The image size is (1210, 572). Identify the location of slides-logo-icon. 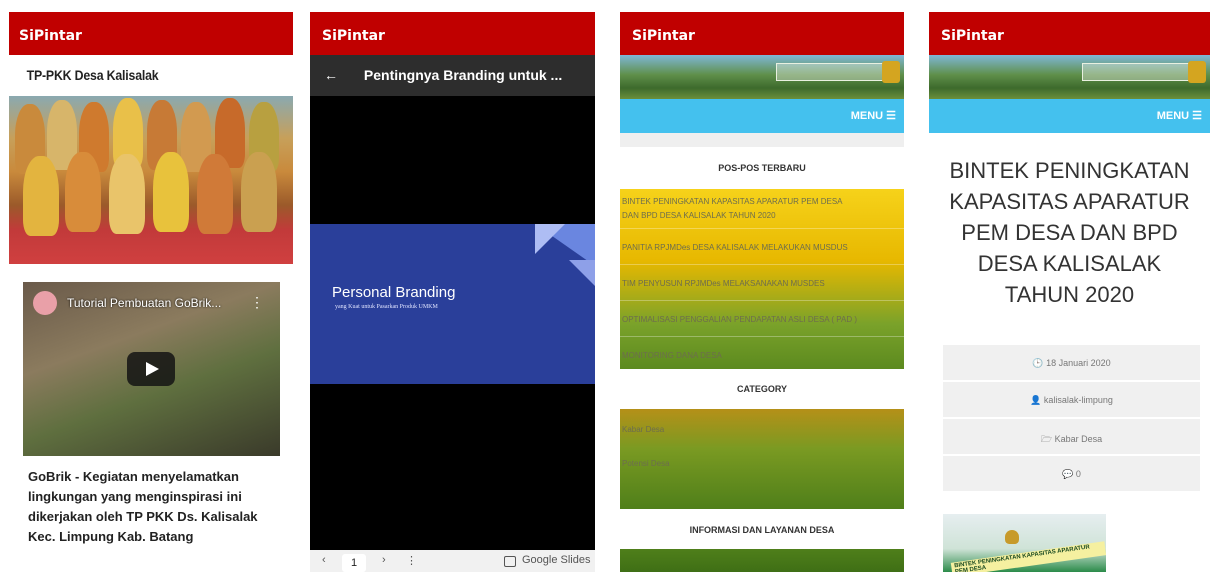
(510, 561).